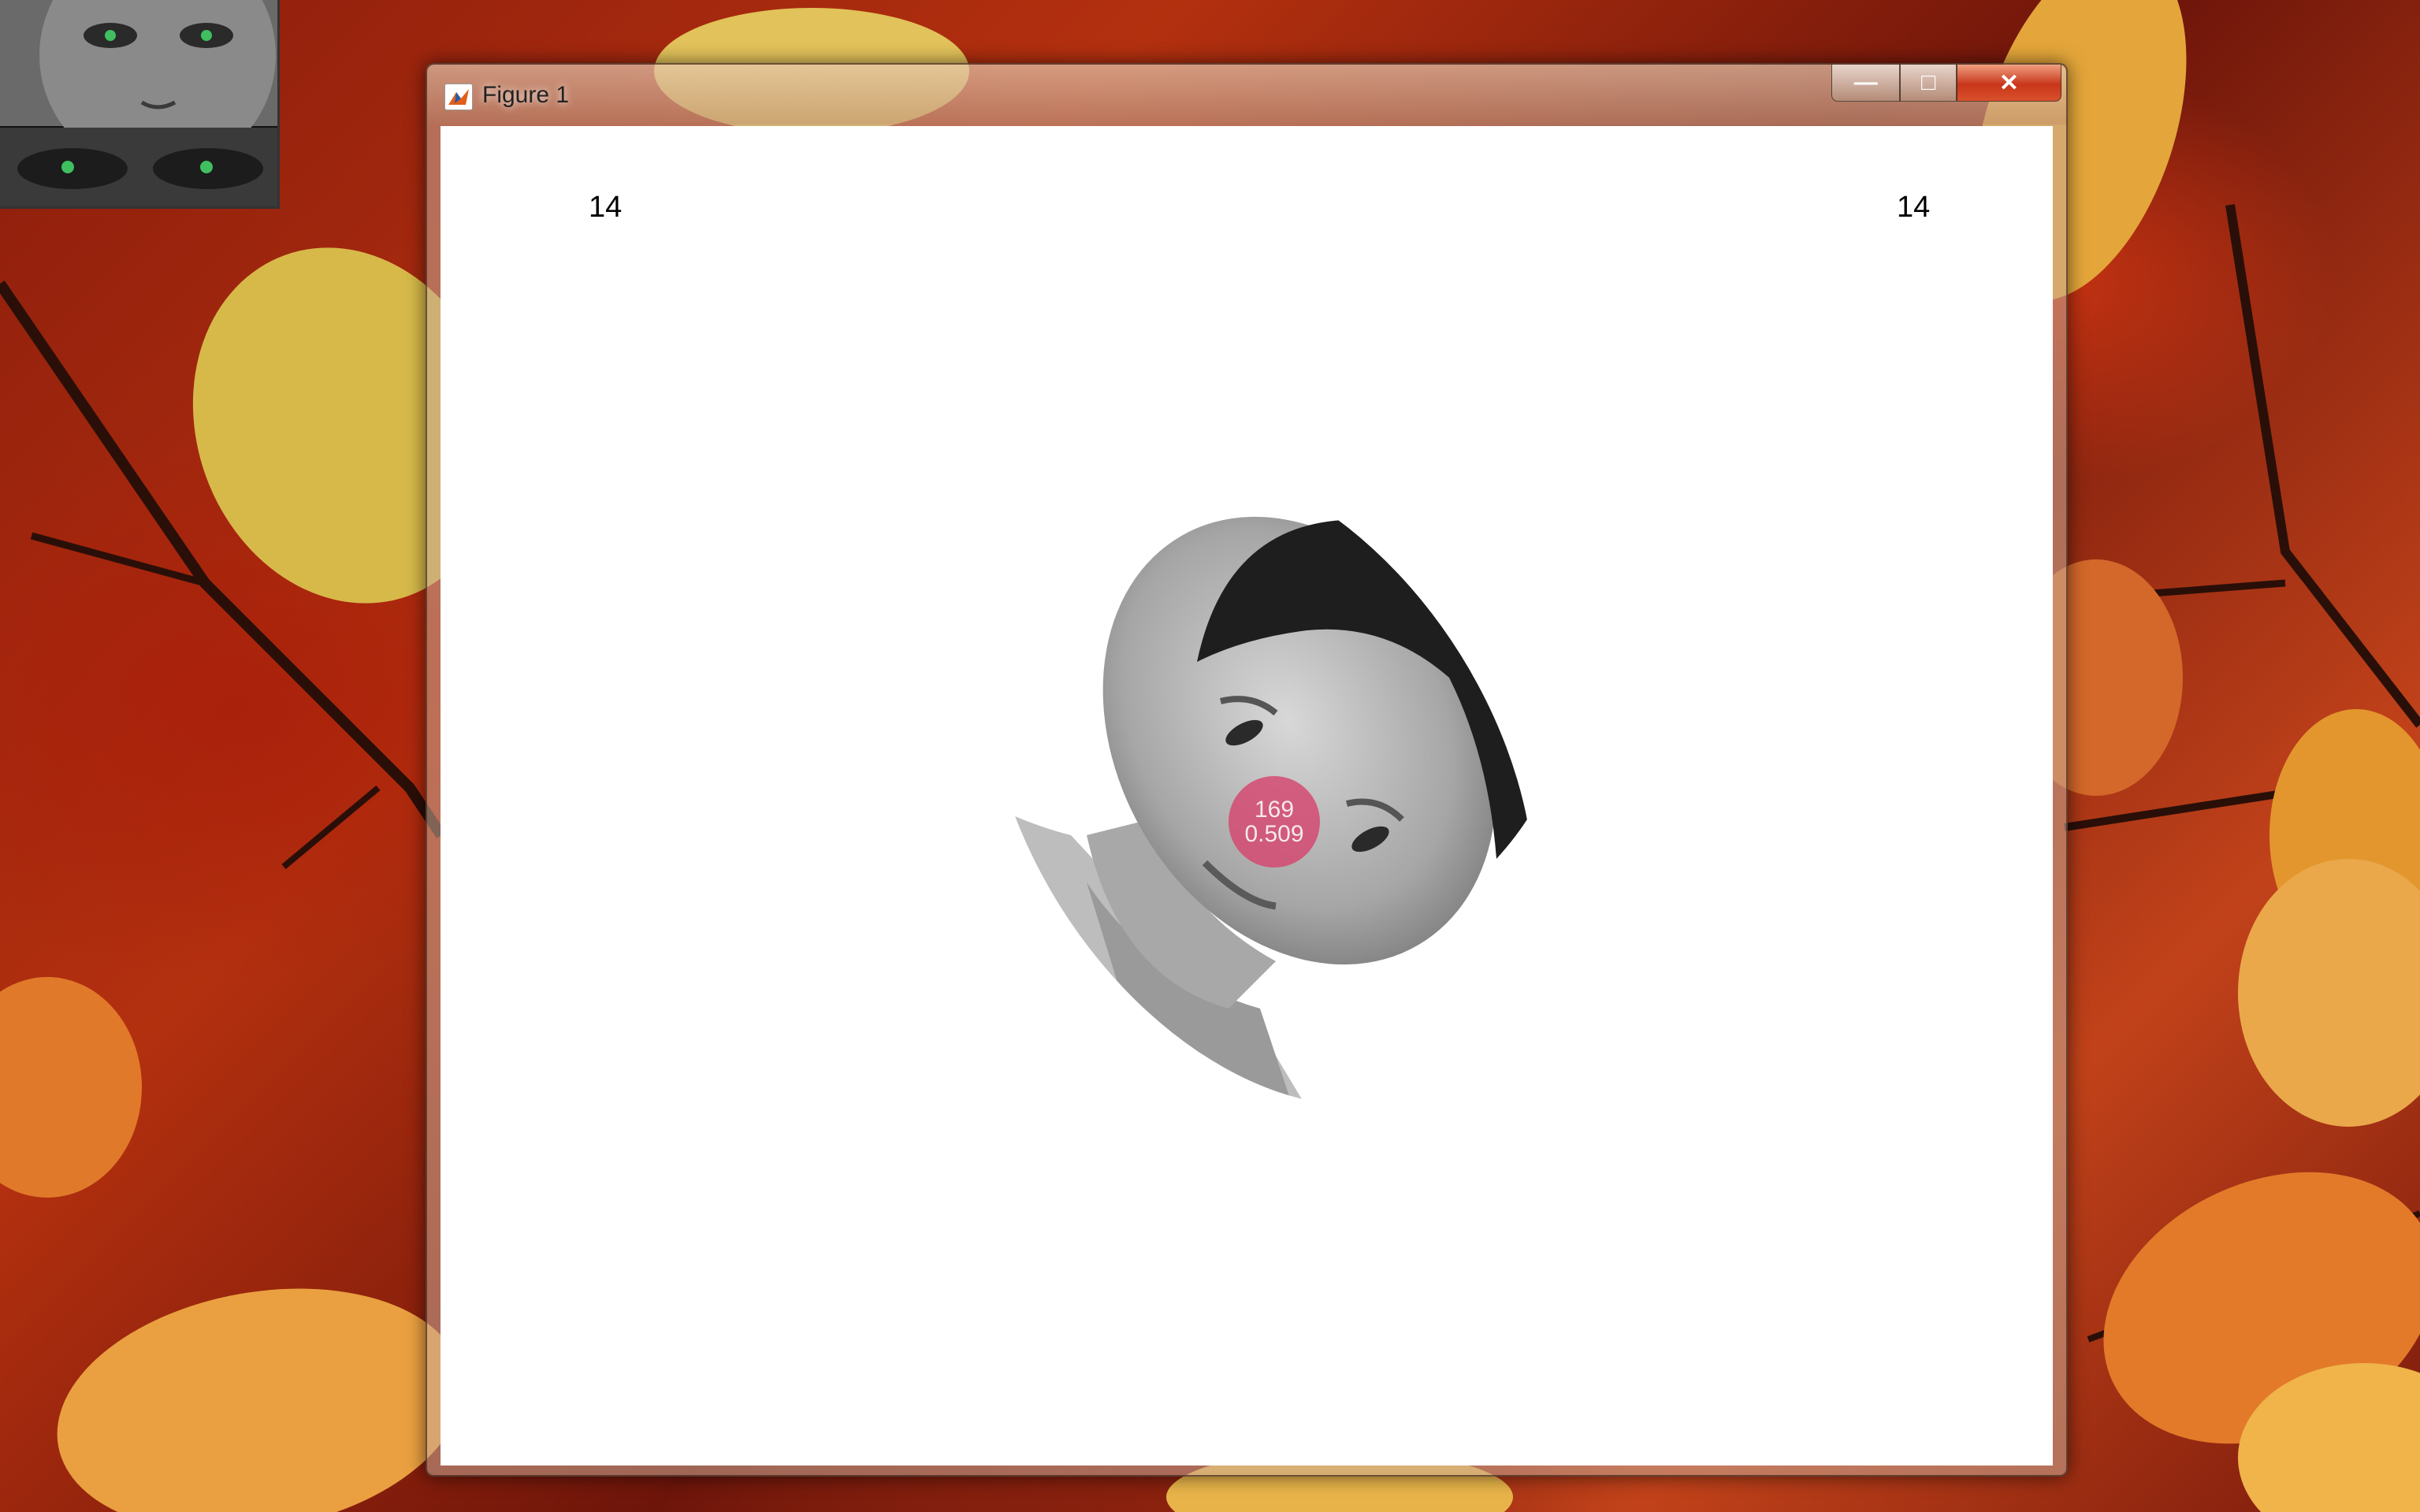 This screenshot has width=2420, height=1512. I want to click on corner-label-top-left: 14, so click(606, 207).